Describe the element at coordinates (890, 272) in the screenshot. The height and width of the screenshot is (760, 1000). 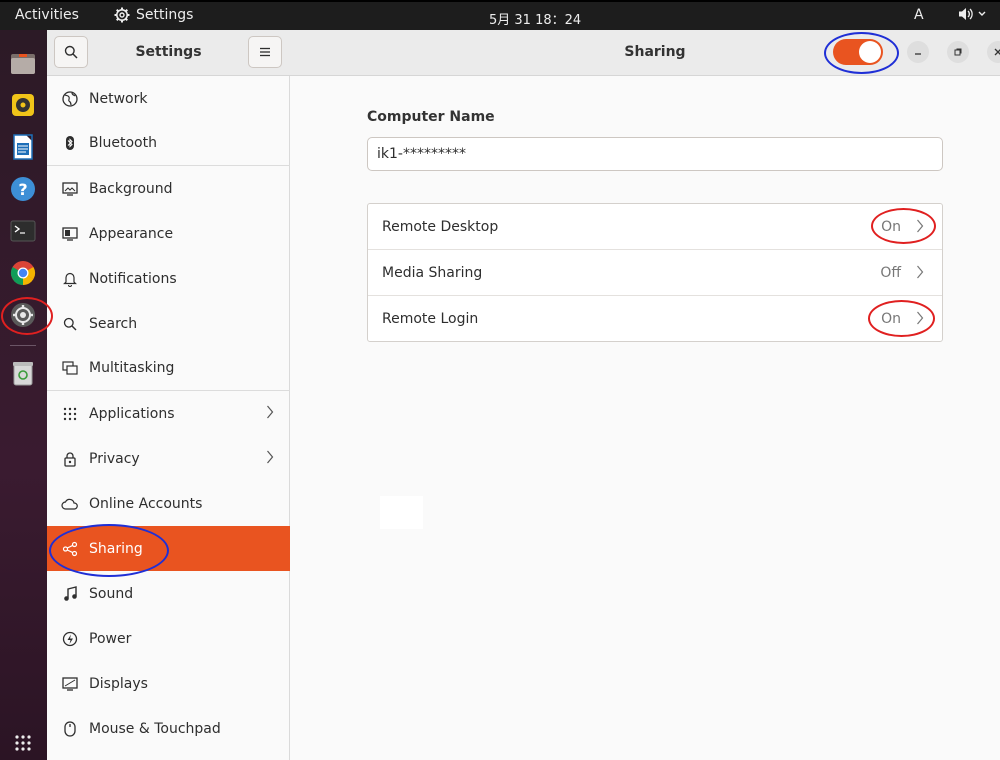
I see `service-state: Off` at that location.